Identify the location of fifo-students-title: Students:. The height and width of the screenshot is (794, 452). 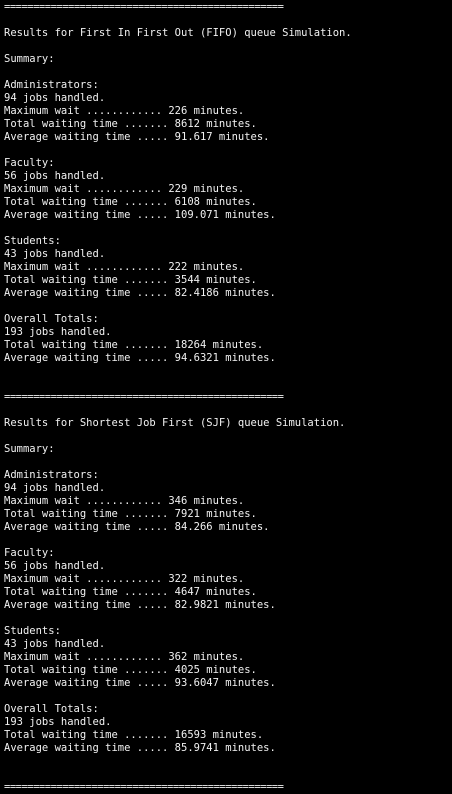
(32, 241).